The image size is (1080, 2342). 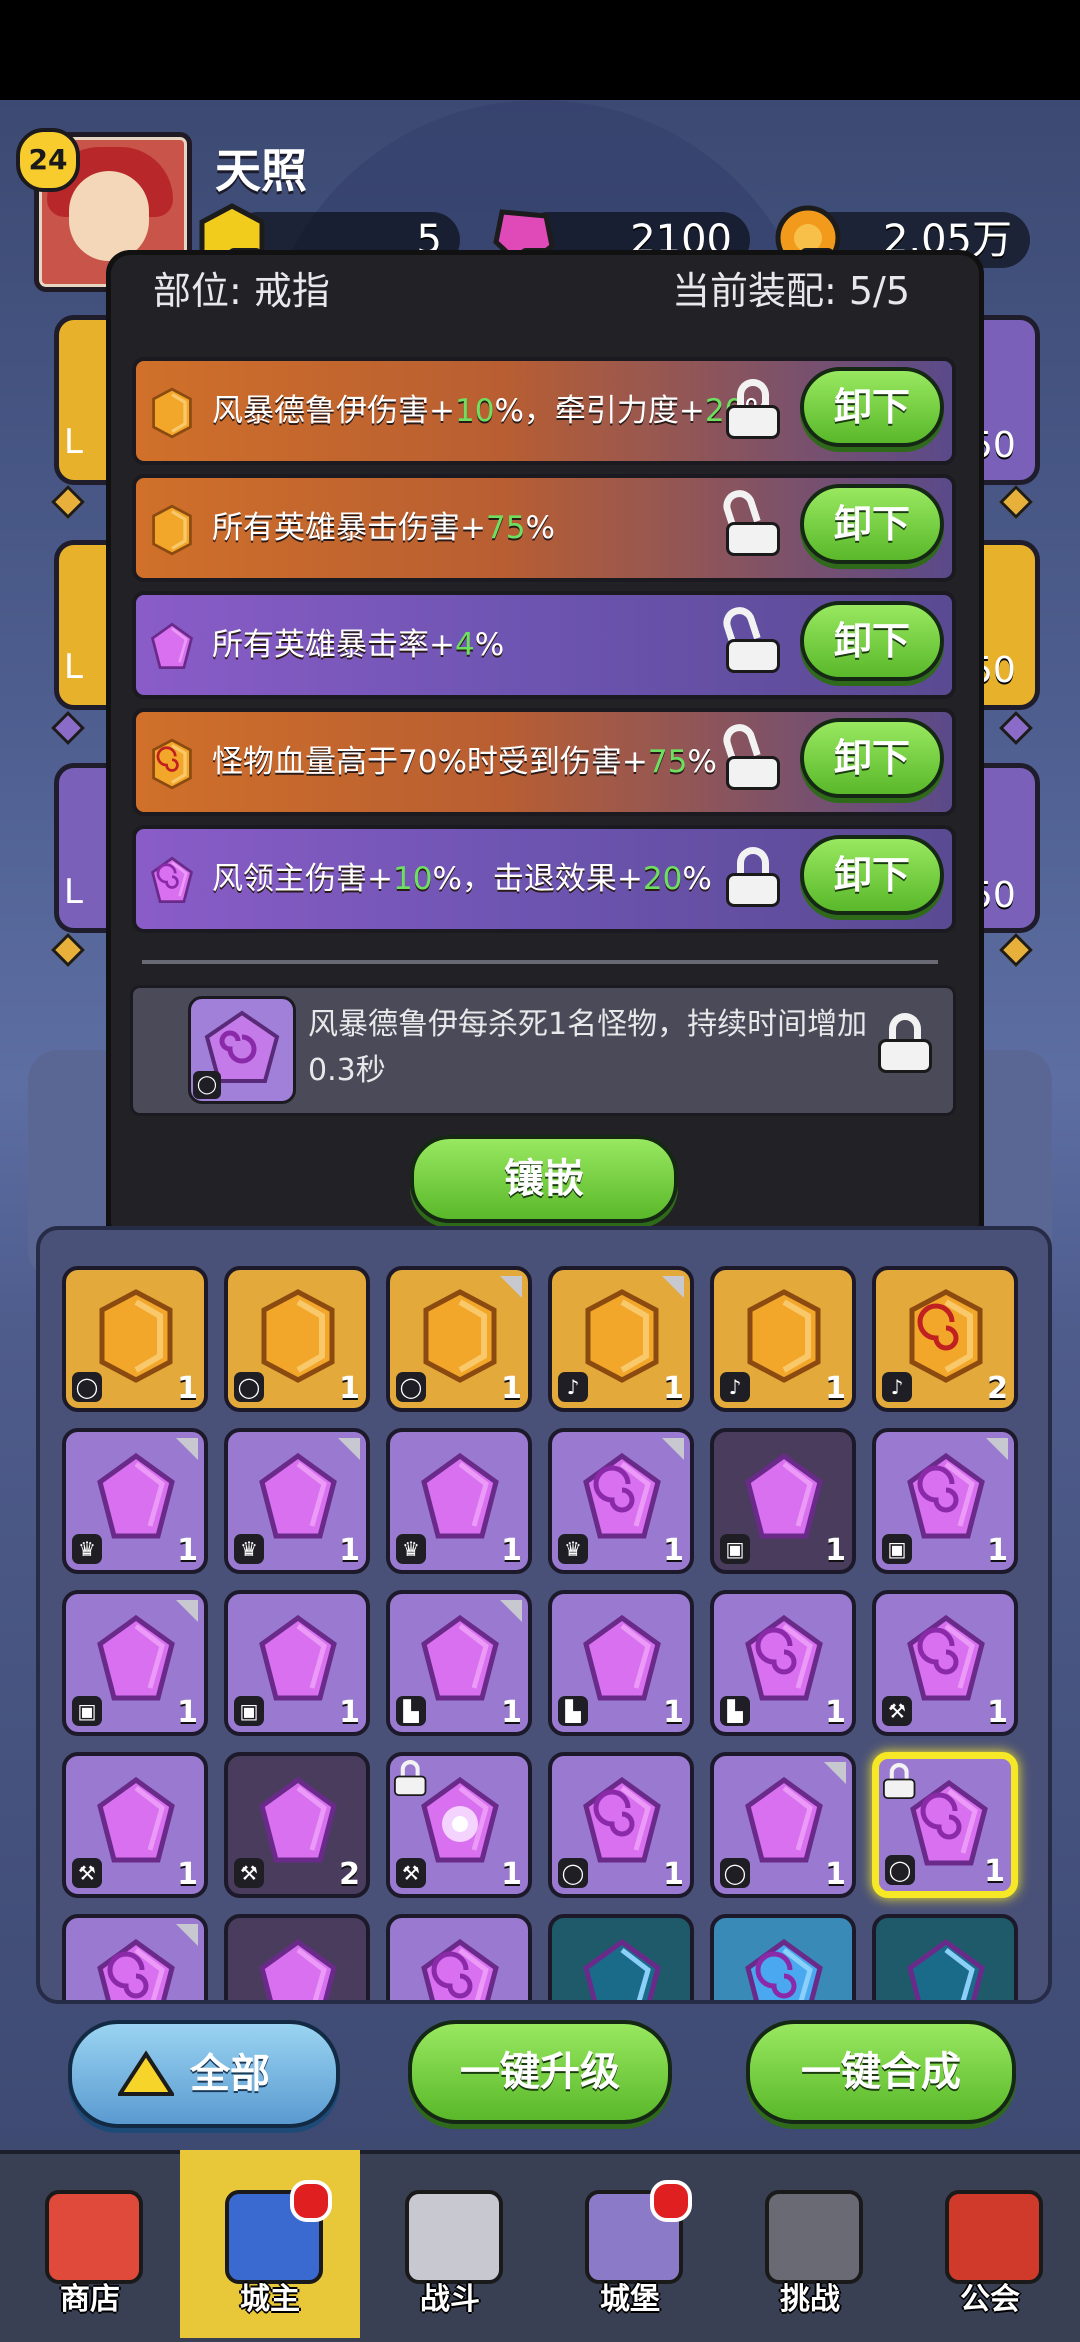 I want to click on gem-cell: ⚒ 2, so click(x=297, y=1825).